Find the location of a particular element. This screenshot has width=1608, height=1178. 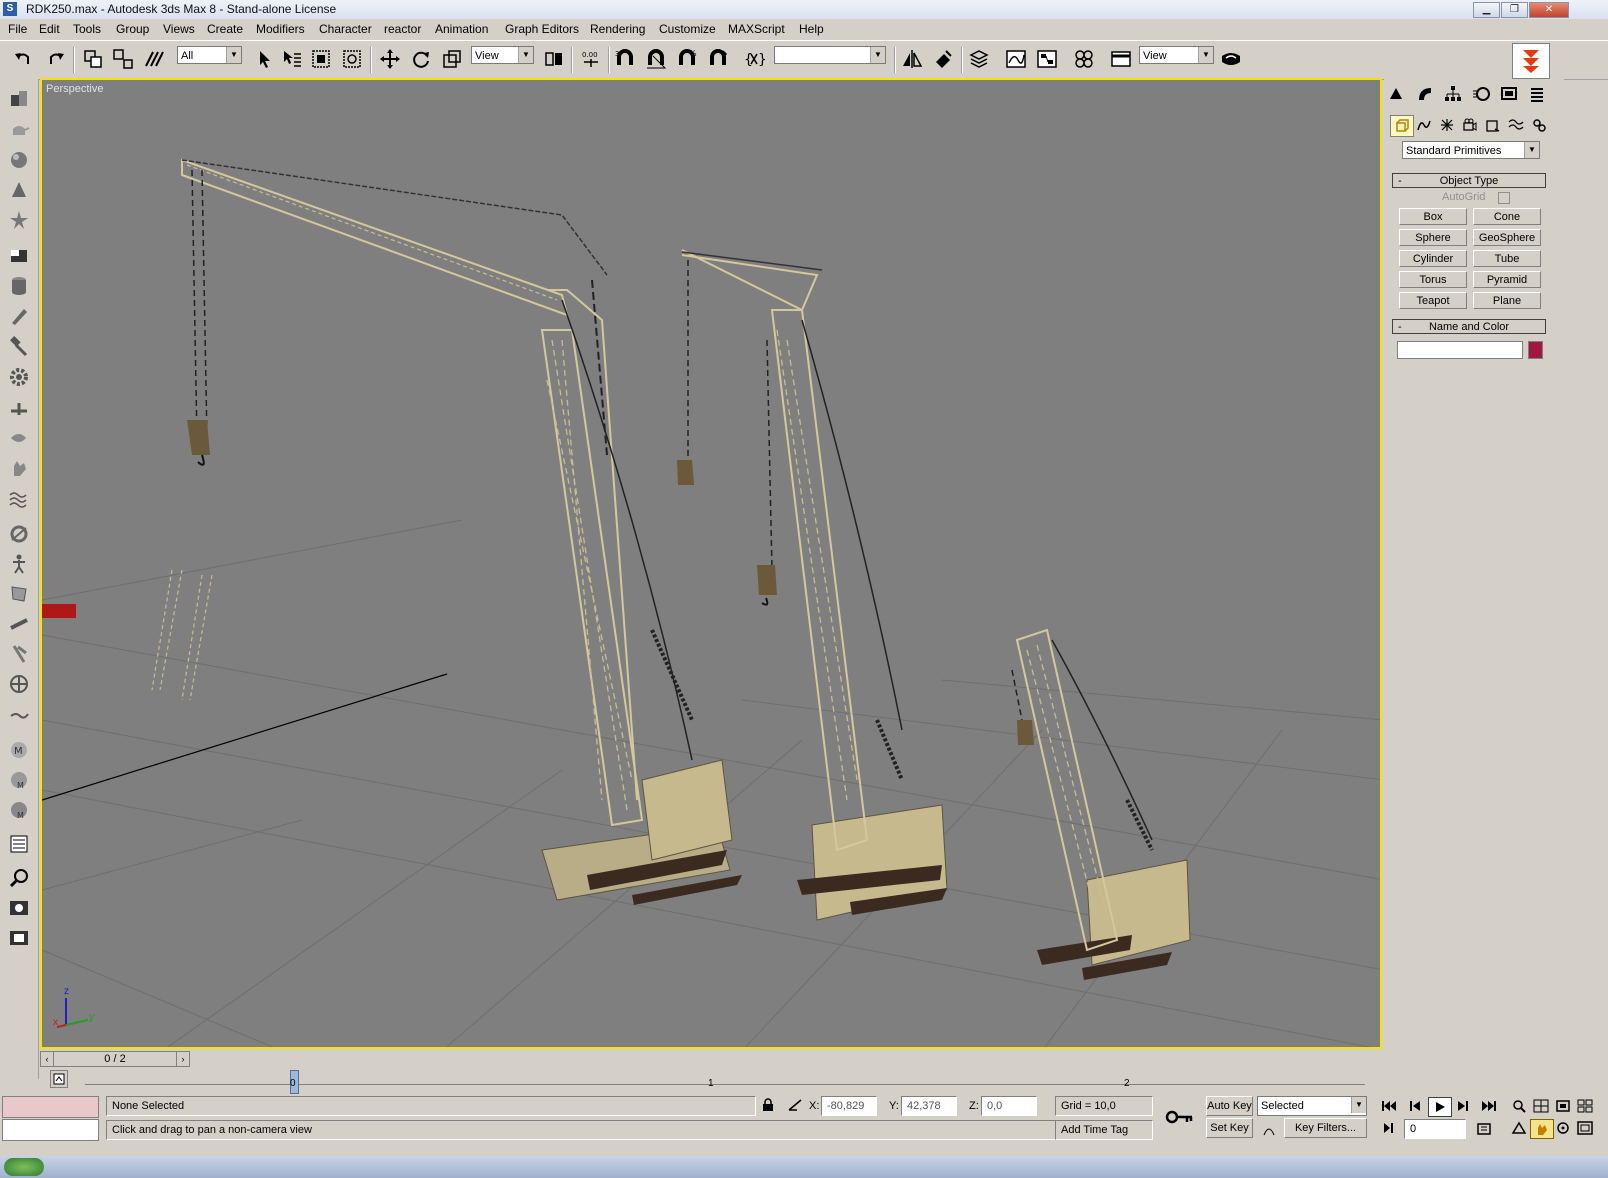

extras-toolbar-button is located at coordinates (1531, 61).